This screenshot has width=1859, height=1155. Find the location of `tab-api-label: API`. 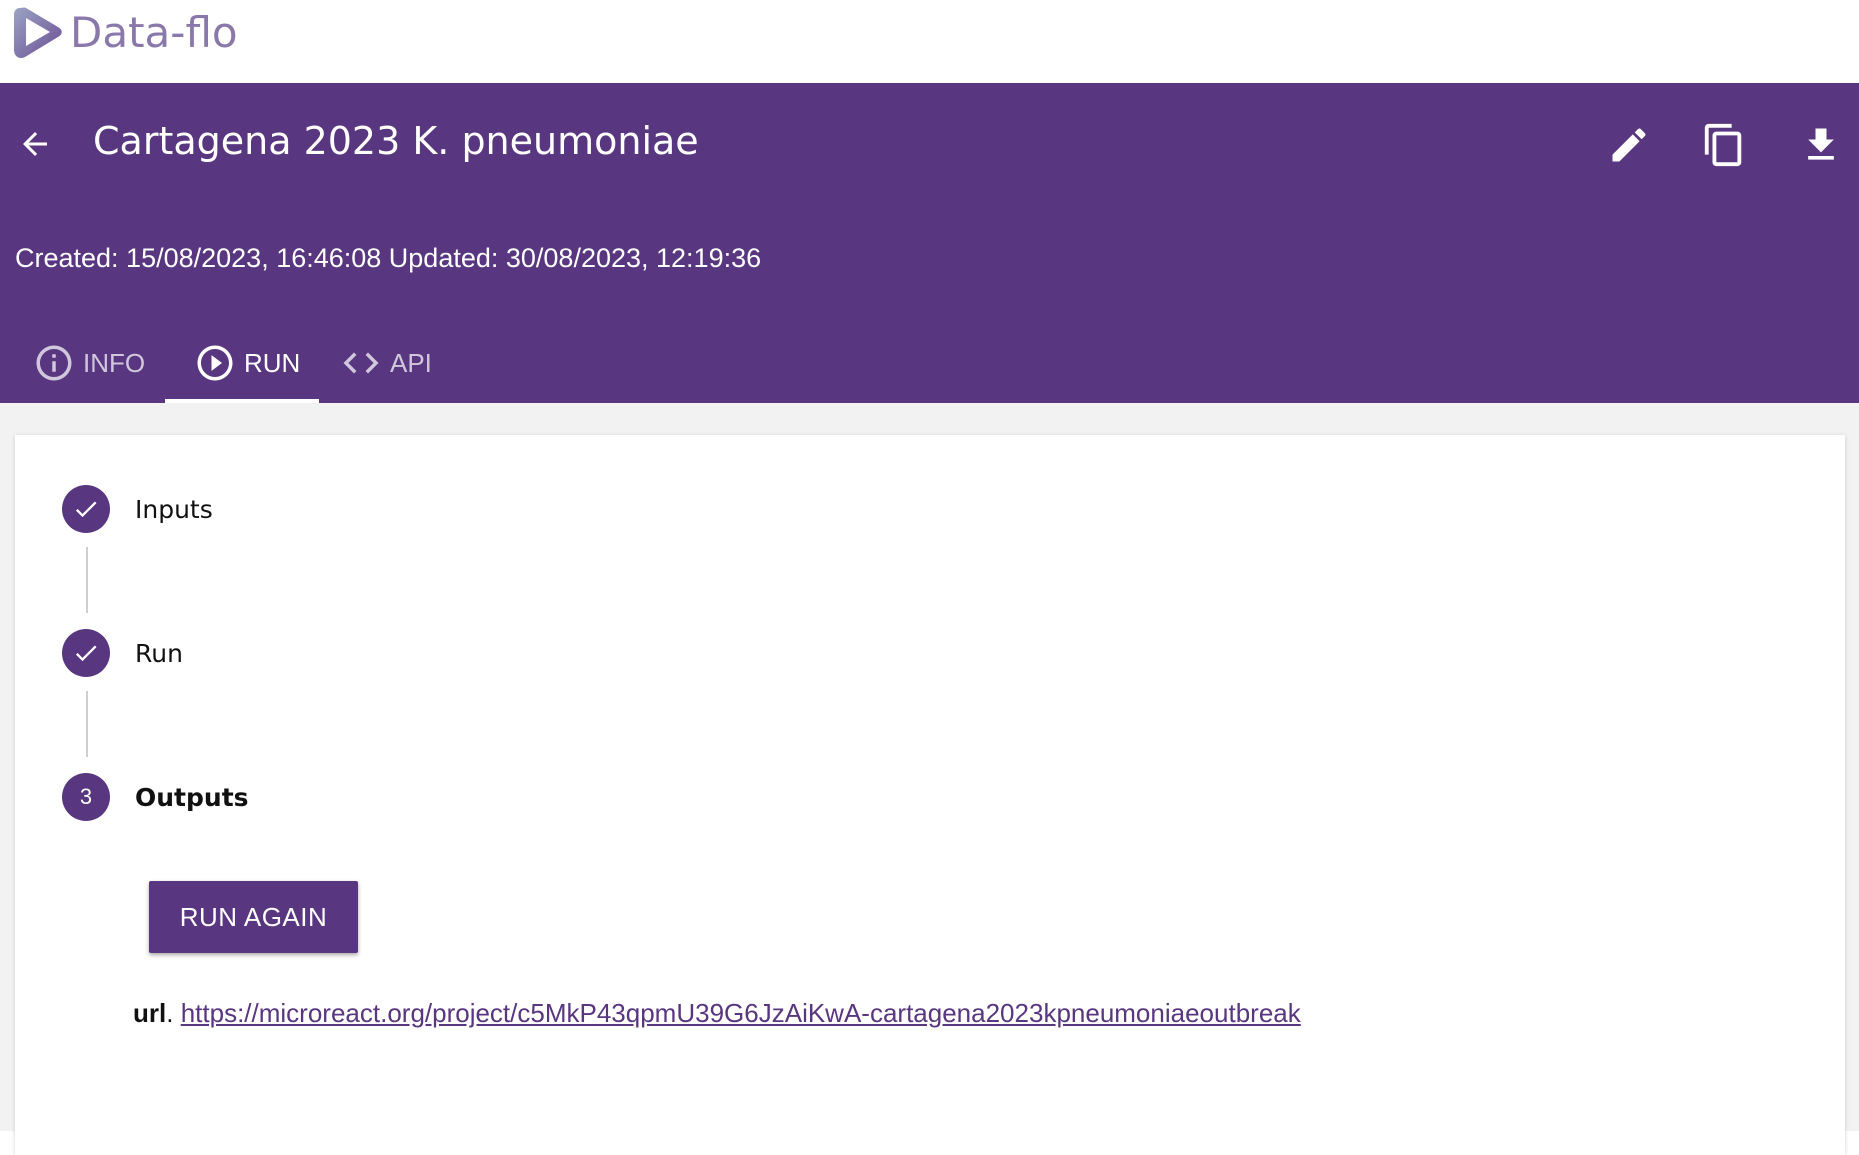

tab-api-label: API is located at coordinates (411, 362).